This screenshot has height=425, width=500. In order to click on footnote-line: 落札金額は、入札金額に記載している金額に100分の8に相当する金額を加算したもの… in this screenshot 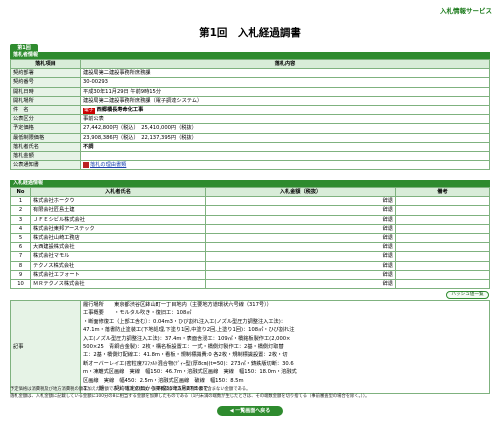, I will do `click(190, 396)`.